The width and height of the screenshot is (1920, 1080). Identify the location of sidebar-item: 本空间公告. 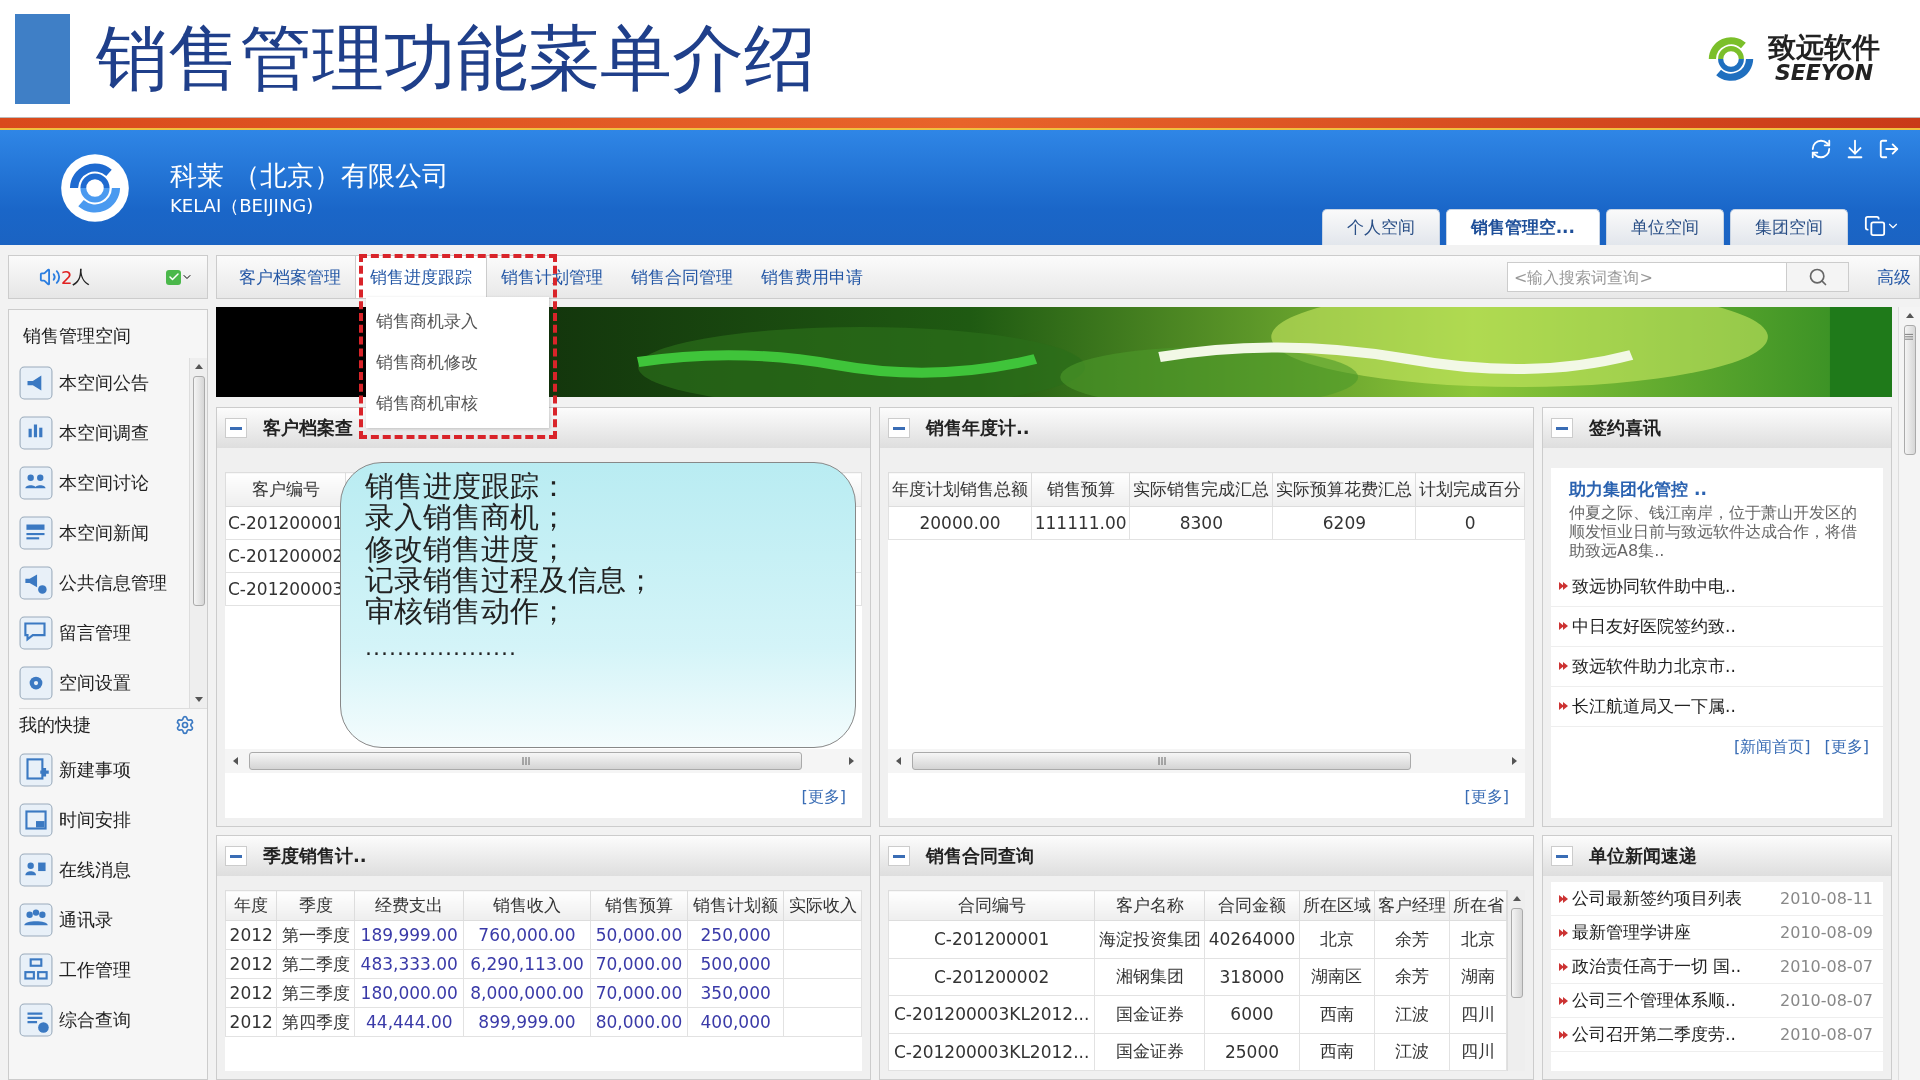
(104, 383).